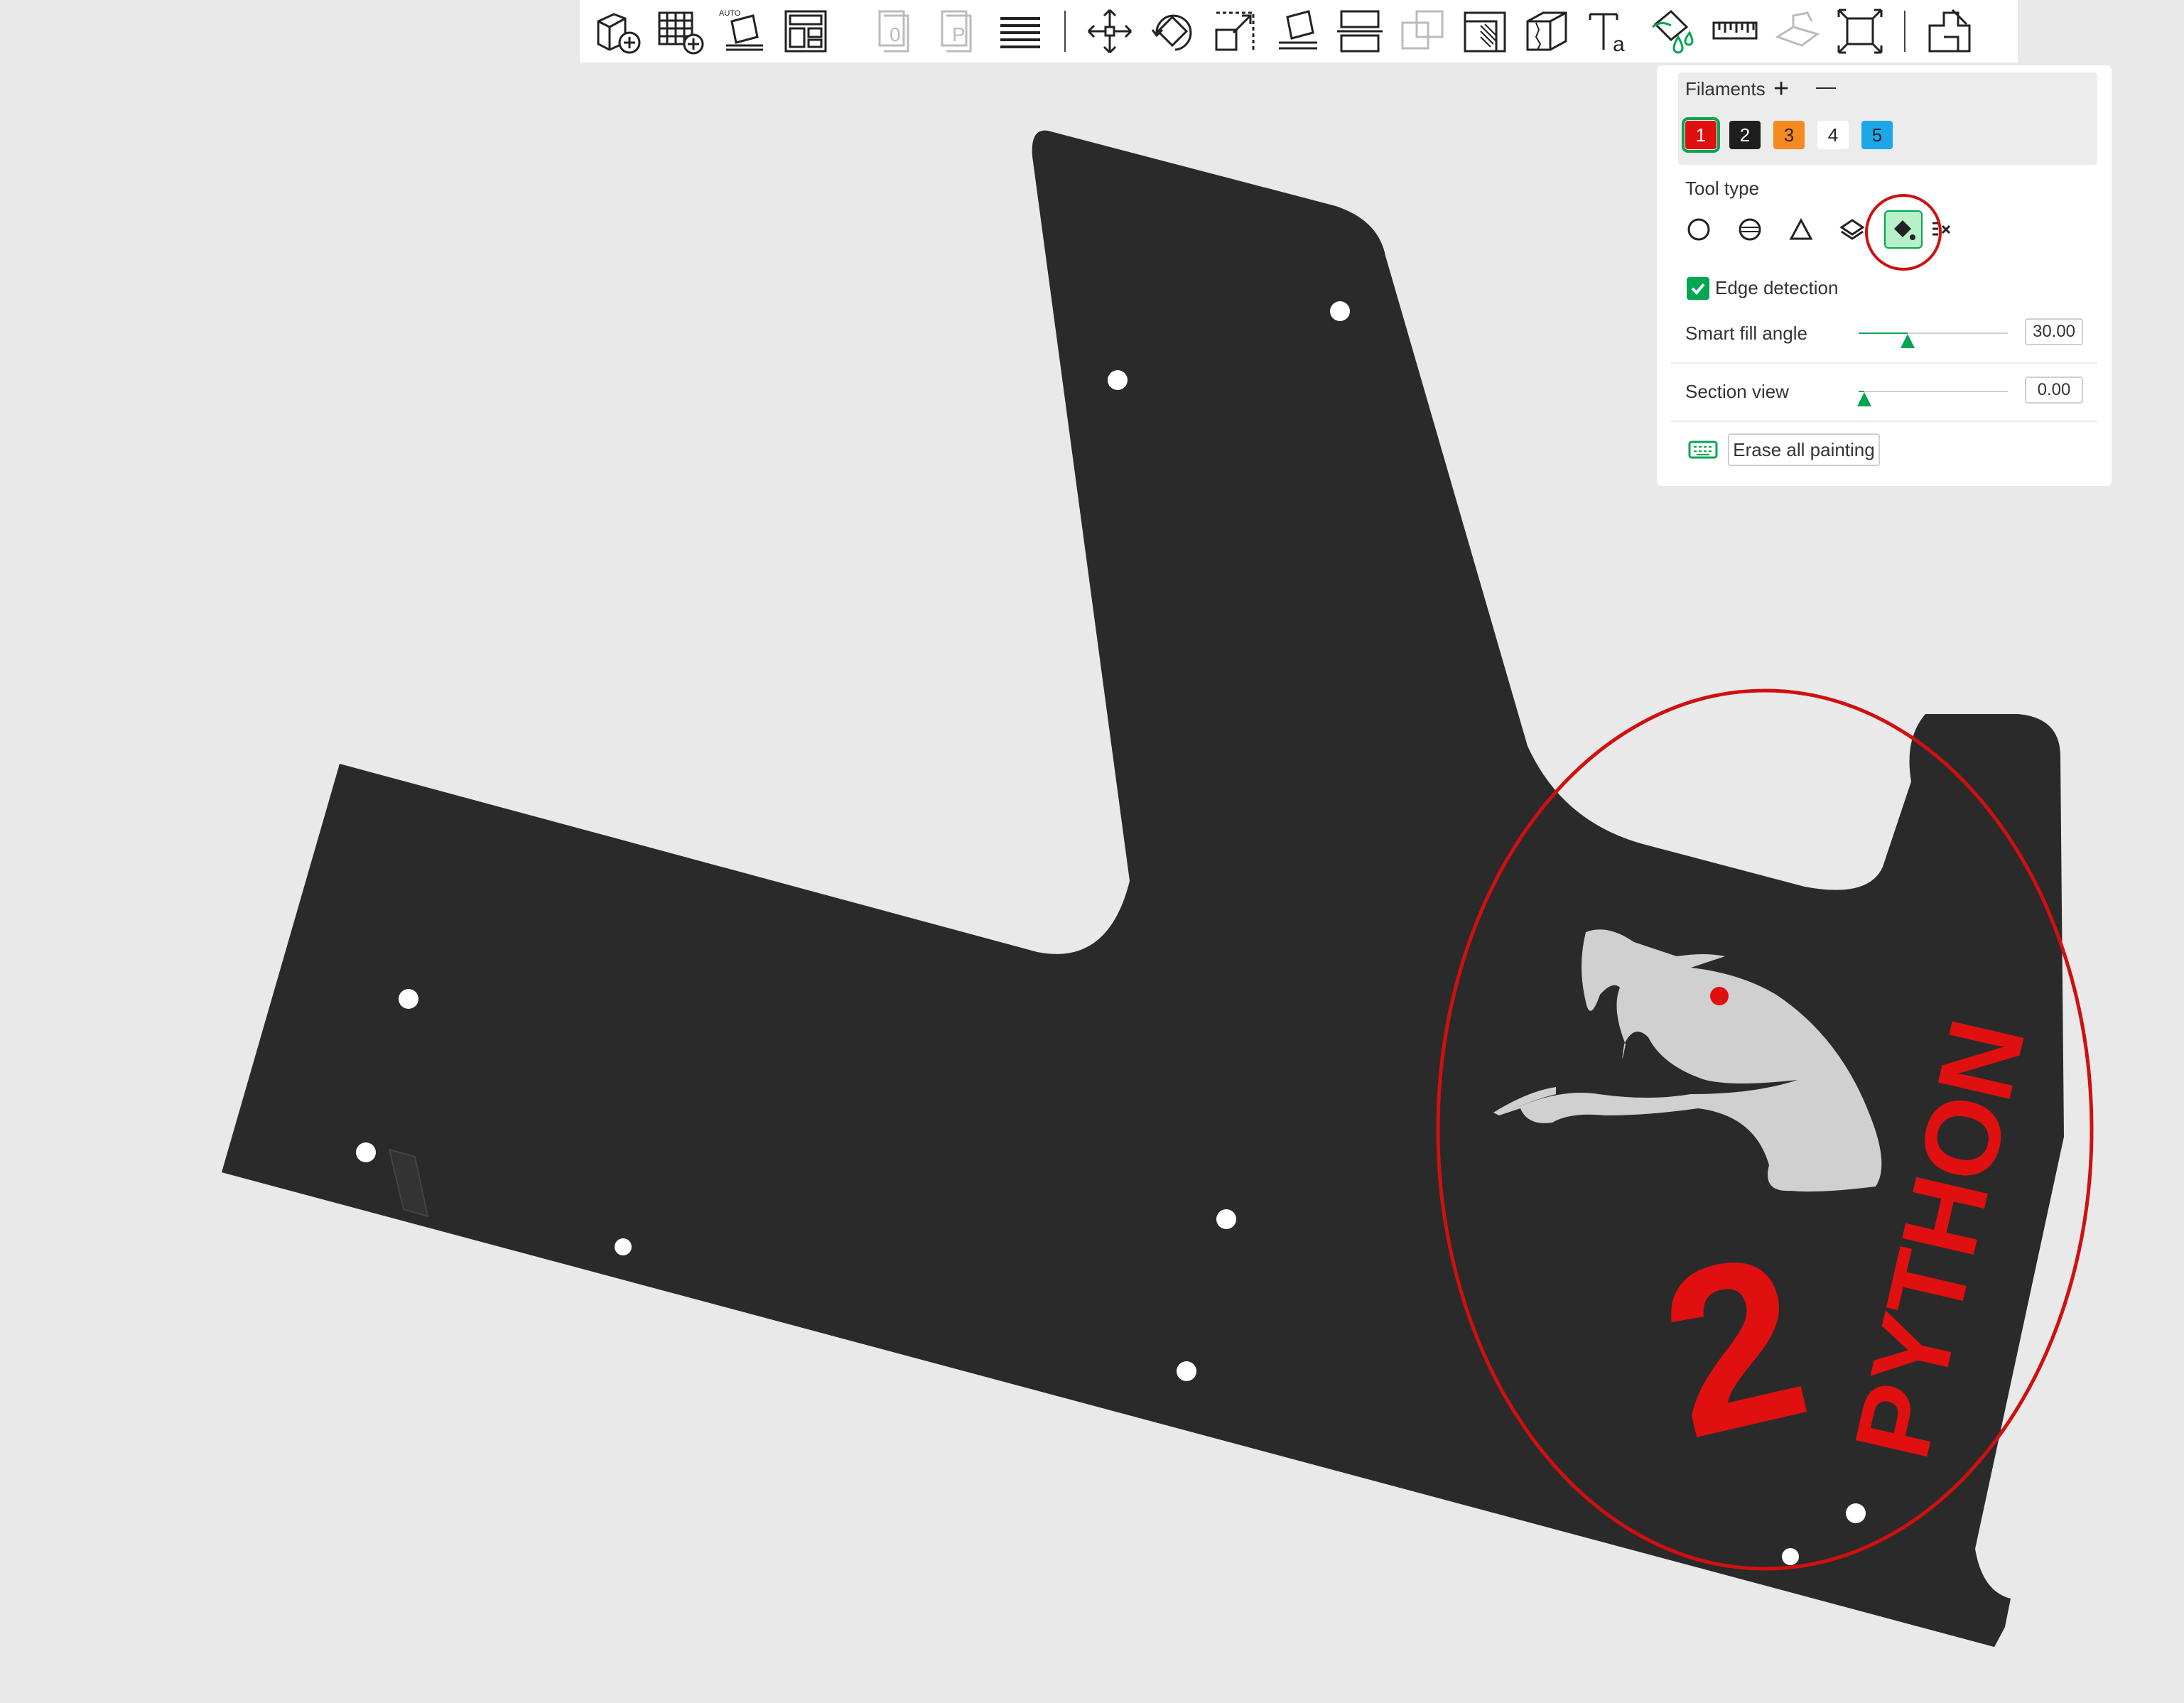  What do you see at coordinates (730, 13) in the screenshot?
I see `svg-text: AUTO` at bounding box center [730, 13].